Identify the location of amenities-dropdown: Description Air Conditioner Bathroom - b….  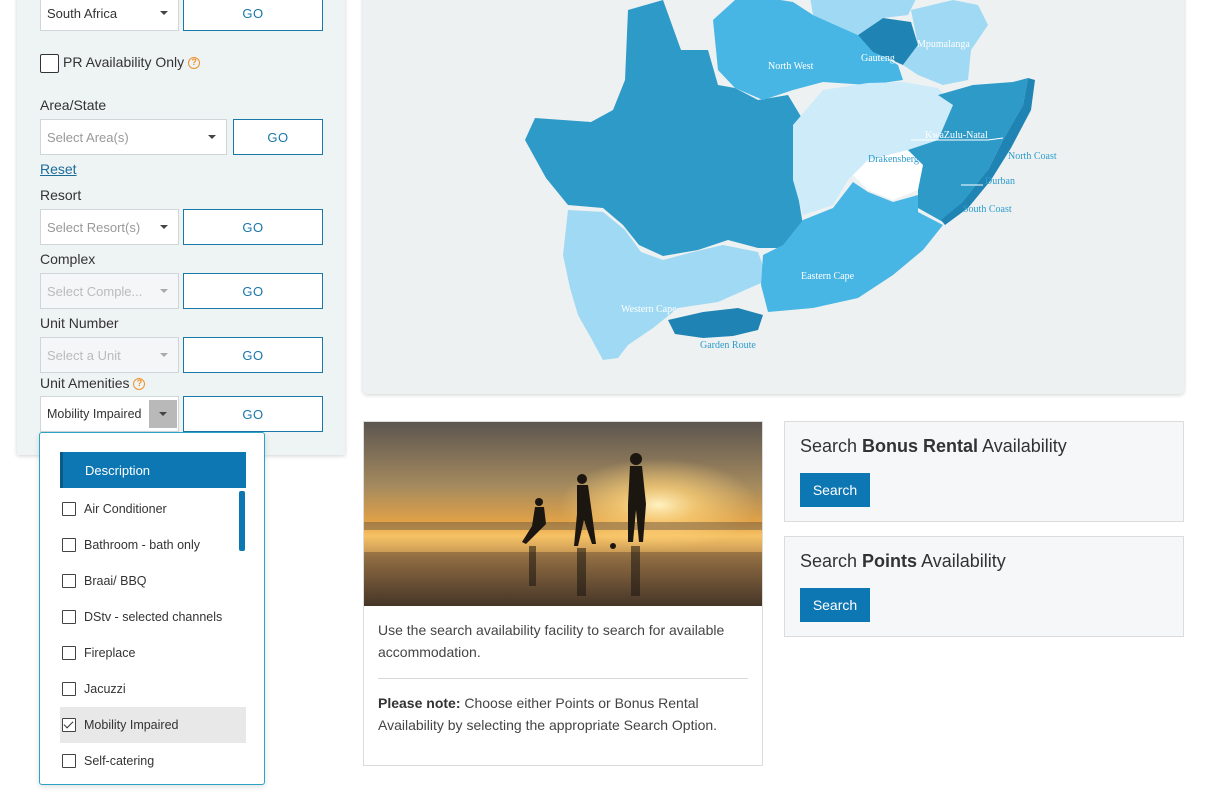
(152, 608).